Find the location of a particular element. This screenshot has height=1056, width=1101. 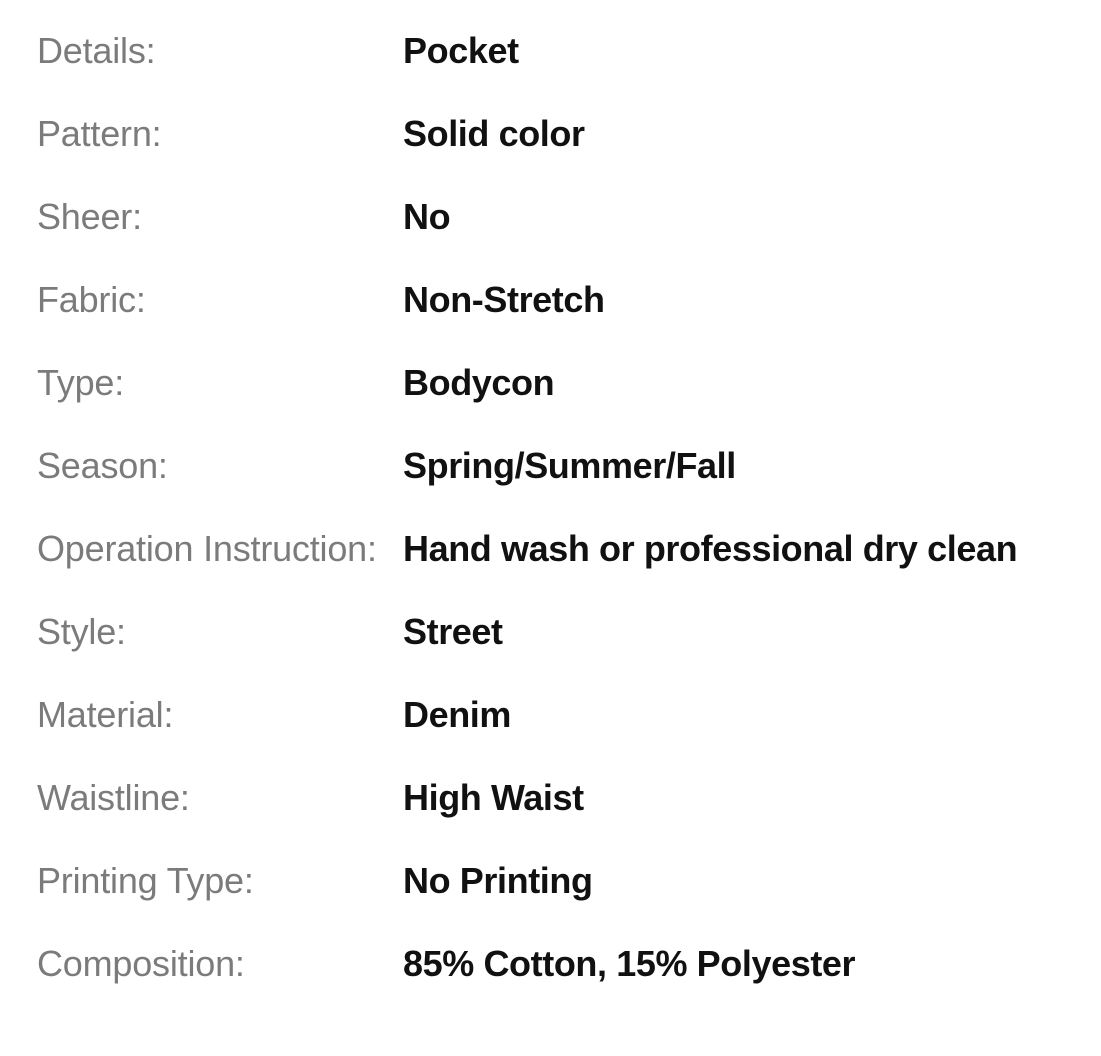

spec-label-operation-instruction: Operation Instruction: is located at coordinates (207, 548).